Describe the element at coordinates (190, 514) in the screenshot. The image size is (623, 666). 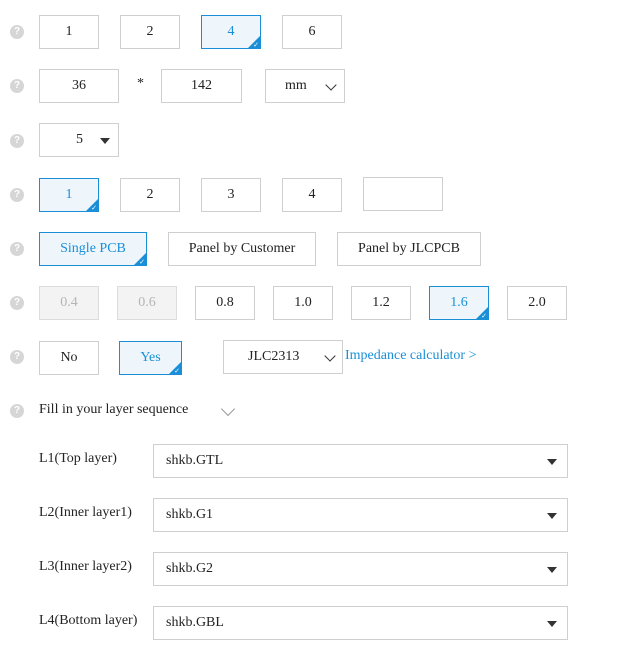
I see `layer-value-l2: shkb.G1` at that location.